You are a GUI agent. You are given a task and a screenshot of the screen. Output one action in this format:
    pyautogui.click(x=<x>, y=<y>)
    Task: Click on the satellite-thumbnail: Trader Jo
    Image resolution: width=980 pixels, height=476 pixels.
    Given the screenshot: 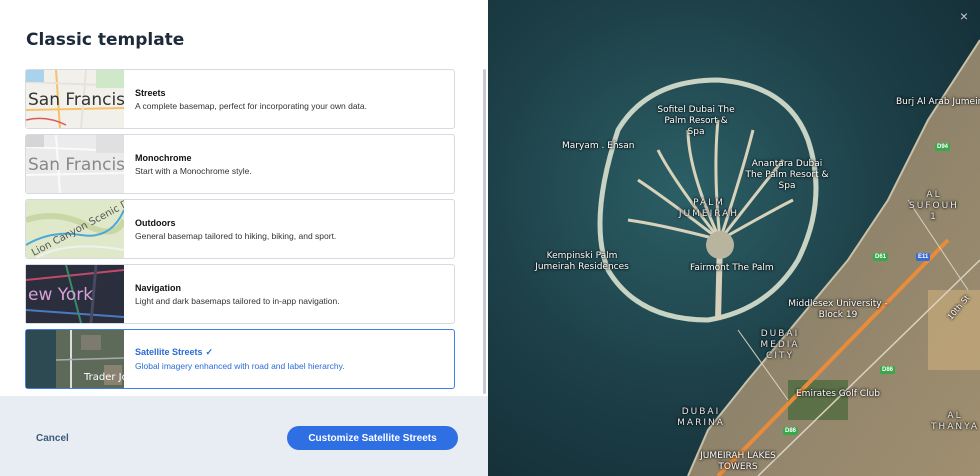 What is the action you would take?
    pyautogui.click(x=75, y=359)
    